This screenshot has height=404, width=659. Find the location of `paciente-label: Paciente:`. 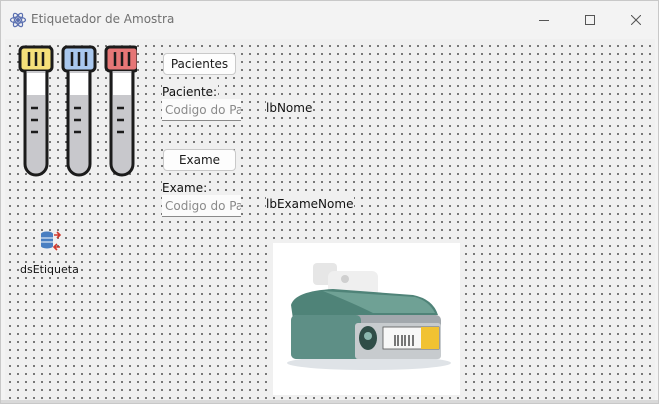

paciente-label: Paciente: is located at coordinates (190, 92).